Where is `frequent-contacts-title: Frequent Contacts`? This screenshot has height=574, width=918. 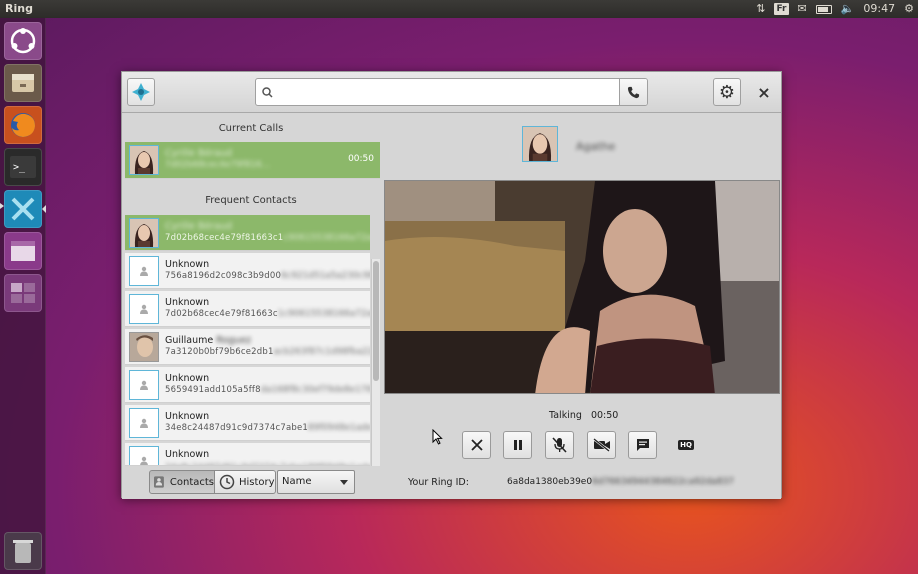
frequent-contacts-title: Frequent Contacts is located at coordinates (251, 200).